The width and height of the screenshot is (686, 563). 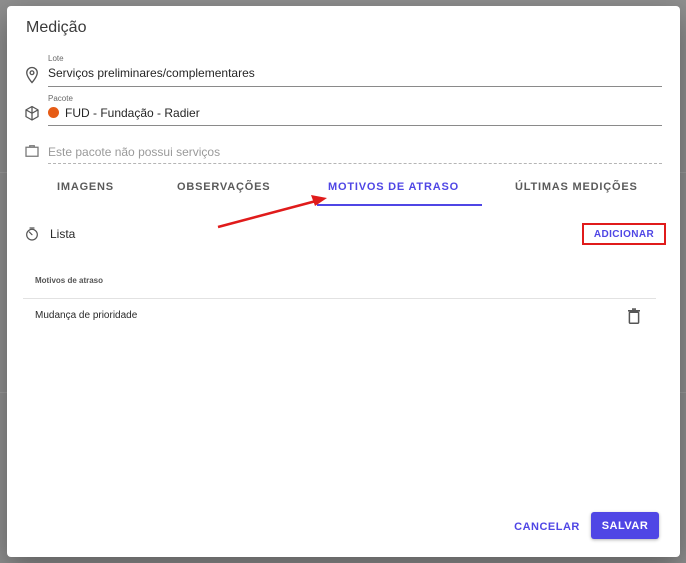 I want to click on pacote-value: FUD - Fundação - Radier, so click(x=132, y=113).